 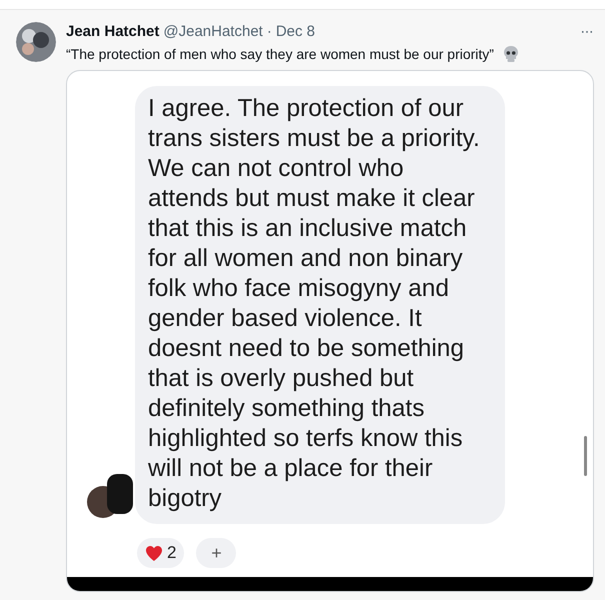 What do you see at coordinates (113, 32) in the screenshot?
I see `author-name: Jean Hatchet` at bounding box center [113, 32].